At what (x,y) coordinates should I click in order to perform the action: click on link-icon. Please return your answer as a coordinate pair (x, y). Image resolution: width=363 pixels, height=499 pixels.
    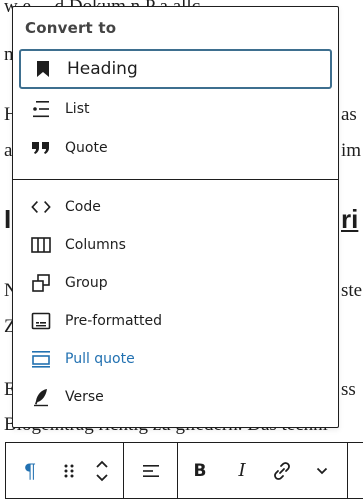
    Looking at the image, I should click on (282, 470).